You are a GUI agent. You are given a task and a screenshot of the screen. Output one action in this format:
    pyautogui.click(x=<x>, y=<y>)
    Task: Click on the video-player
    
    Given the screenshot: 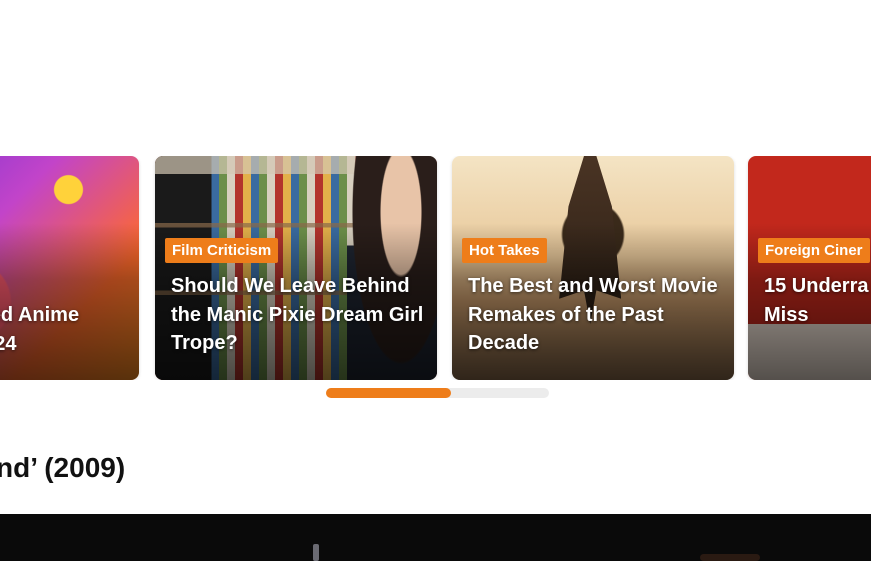 What is the action you would take?
    pyautogui.click(x=435, y=537)
    